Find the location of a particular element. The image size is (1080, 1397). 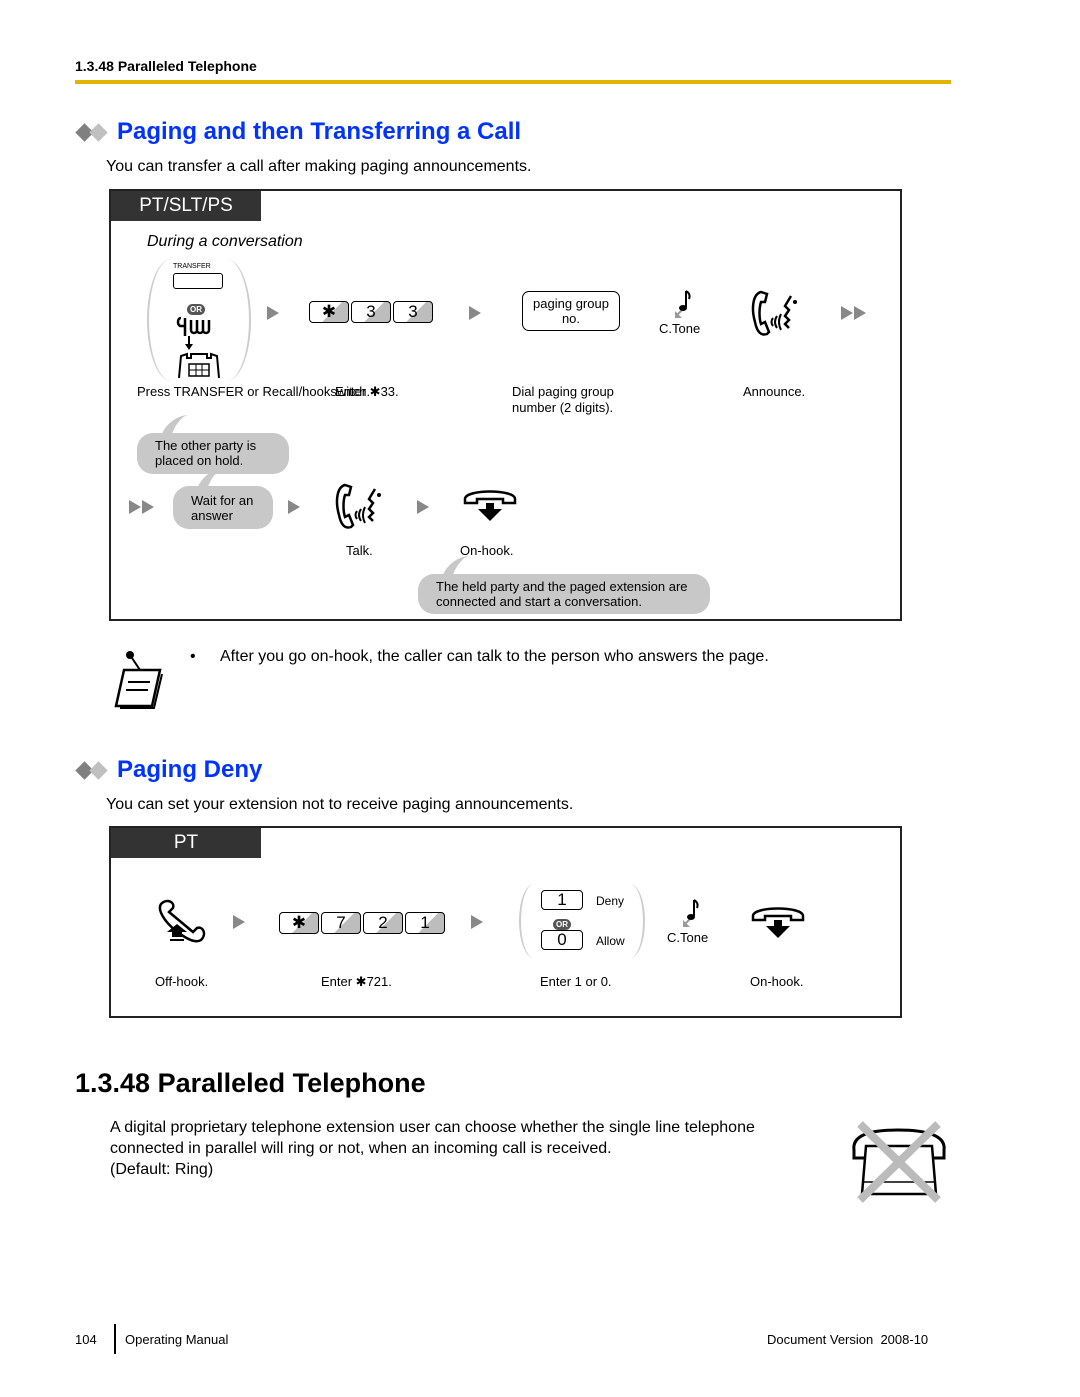

transfer-key is located at coordinates (198, 281).